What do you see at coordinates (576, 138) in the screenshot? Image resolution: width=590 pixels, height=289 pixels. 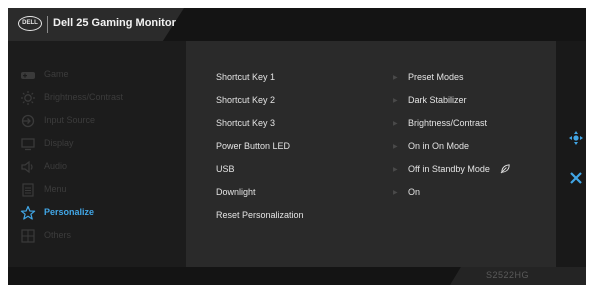 I see `joystick-icon` at bounding box center [576, 138].